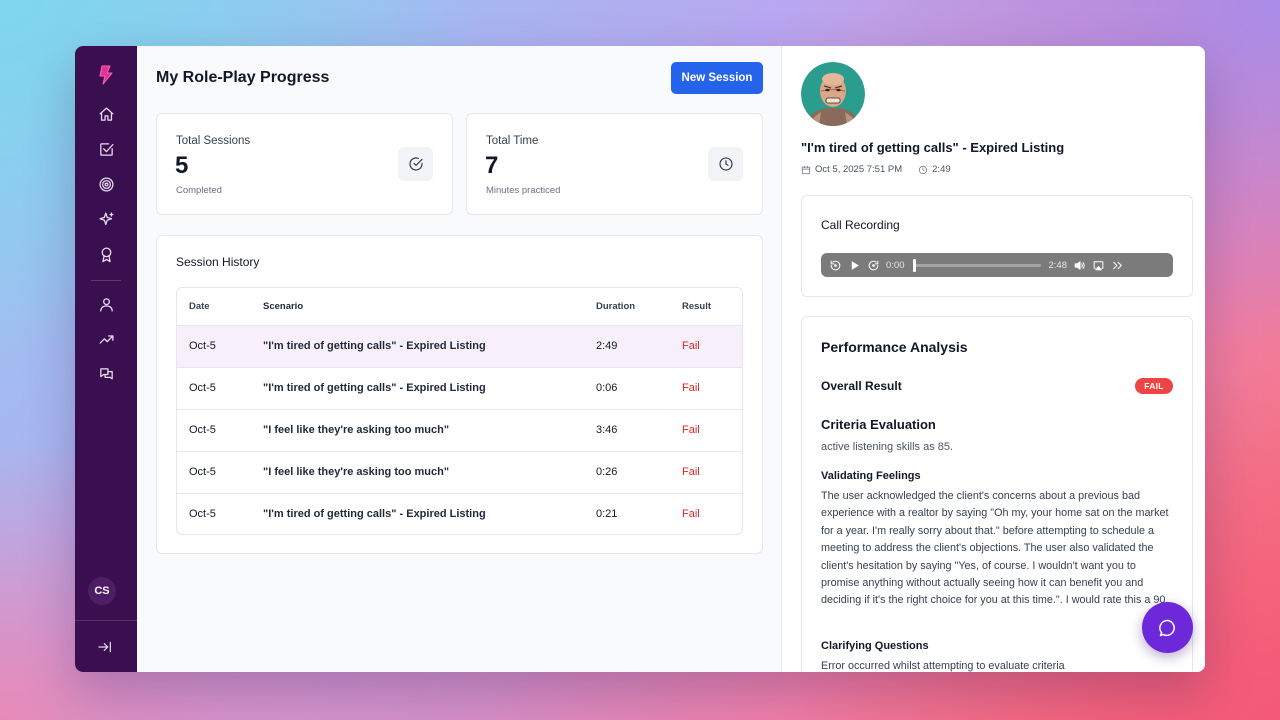 The image size is (1280, 720). What do you see at coordinates (106, 280) in the screenshot?
I see `nav-divider` at bounding box center [106, 280].